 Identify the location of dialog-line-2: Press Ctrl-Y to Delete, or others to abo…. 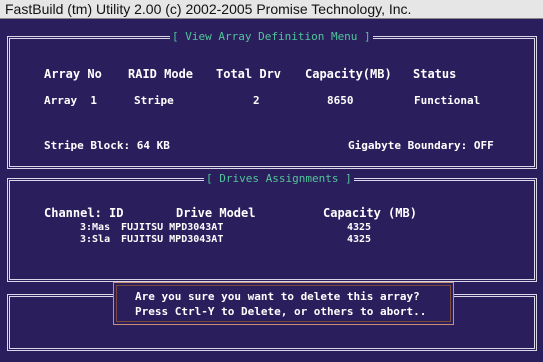
(281, 311).